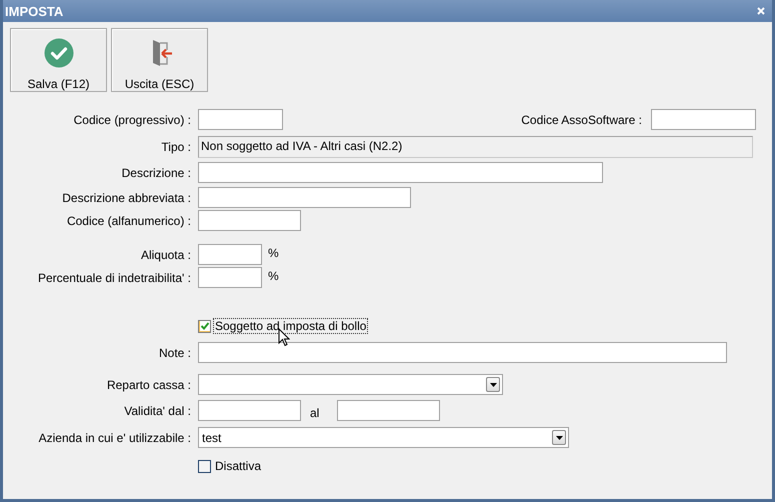  I want to click on field-label: Codice (alfanumerico) :, so click(129, 221).